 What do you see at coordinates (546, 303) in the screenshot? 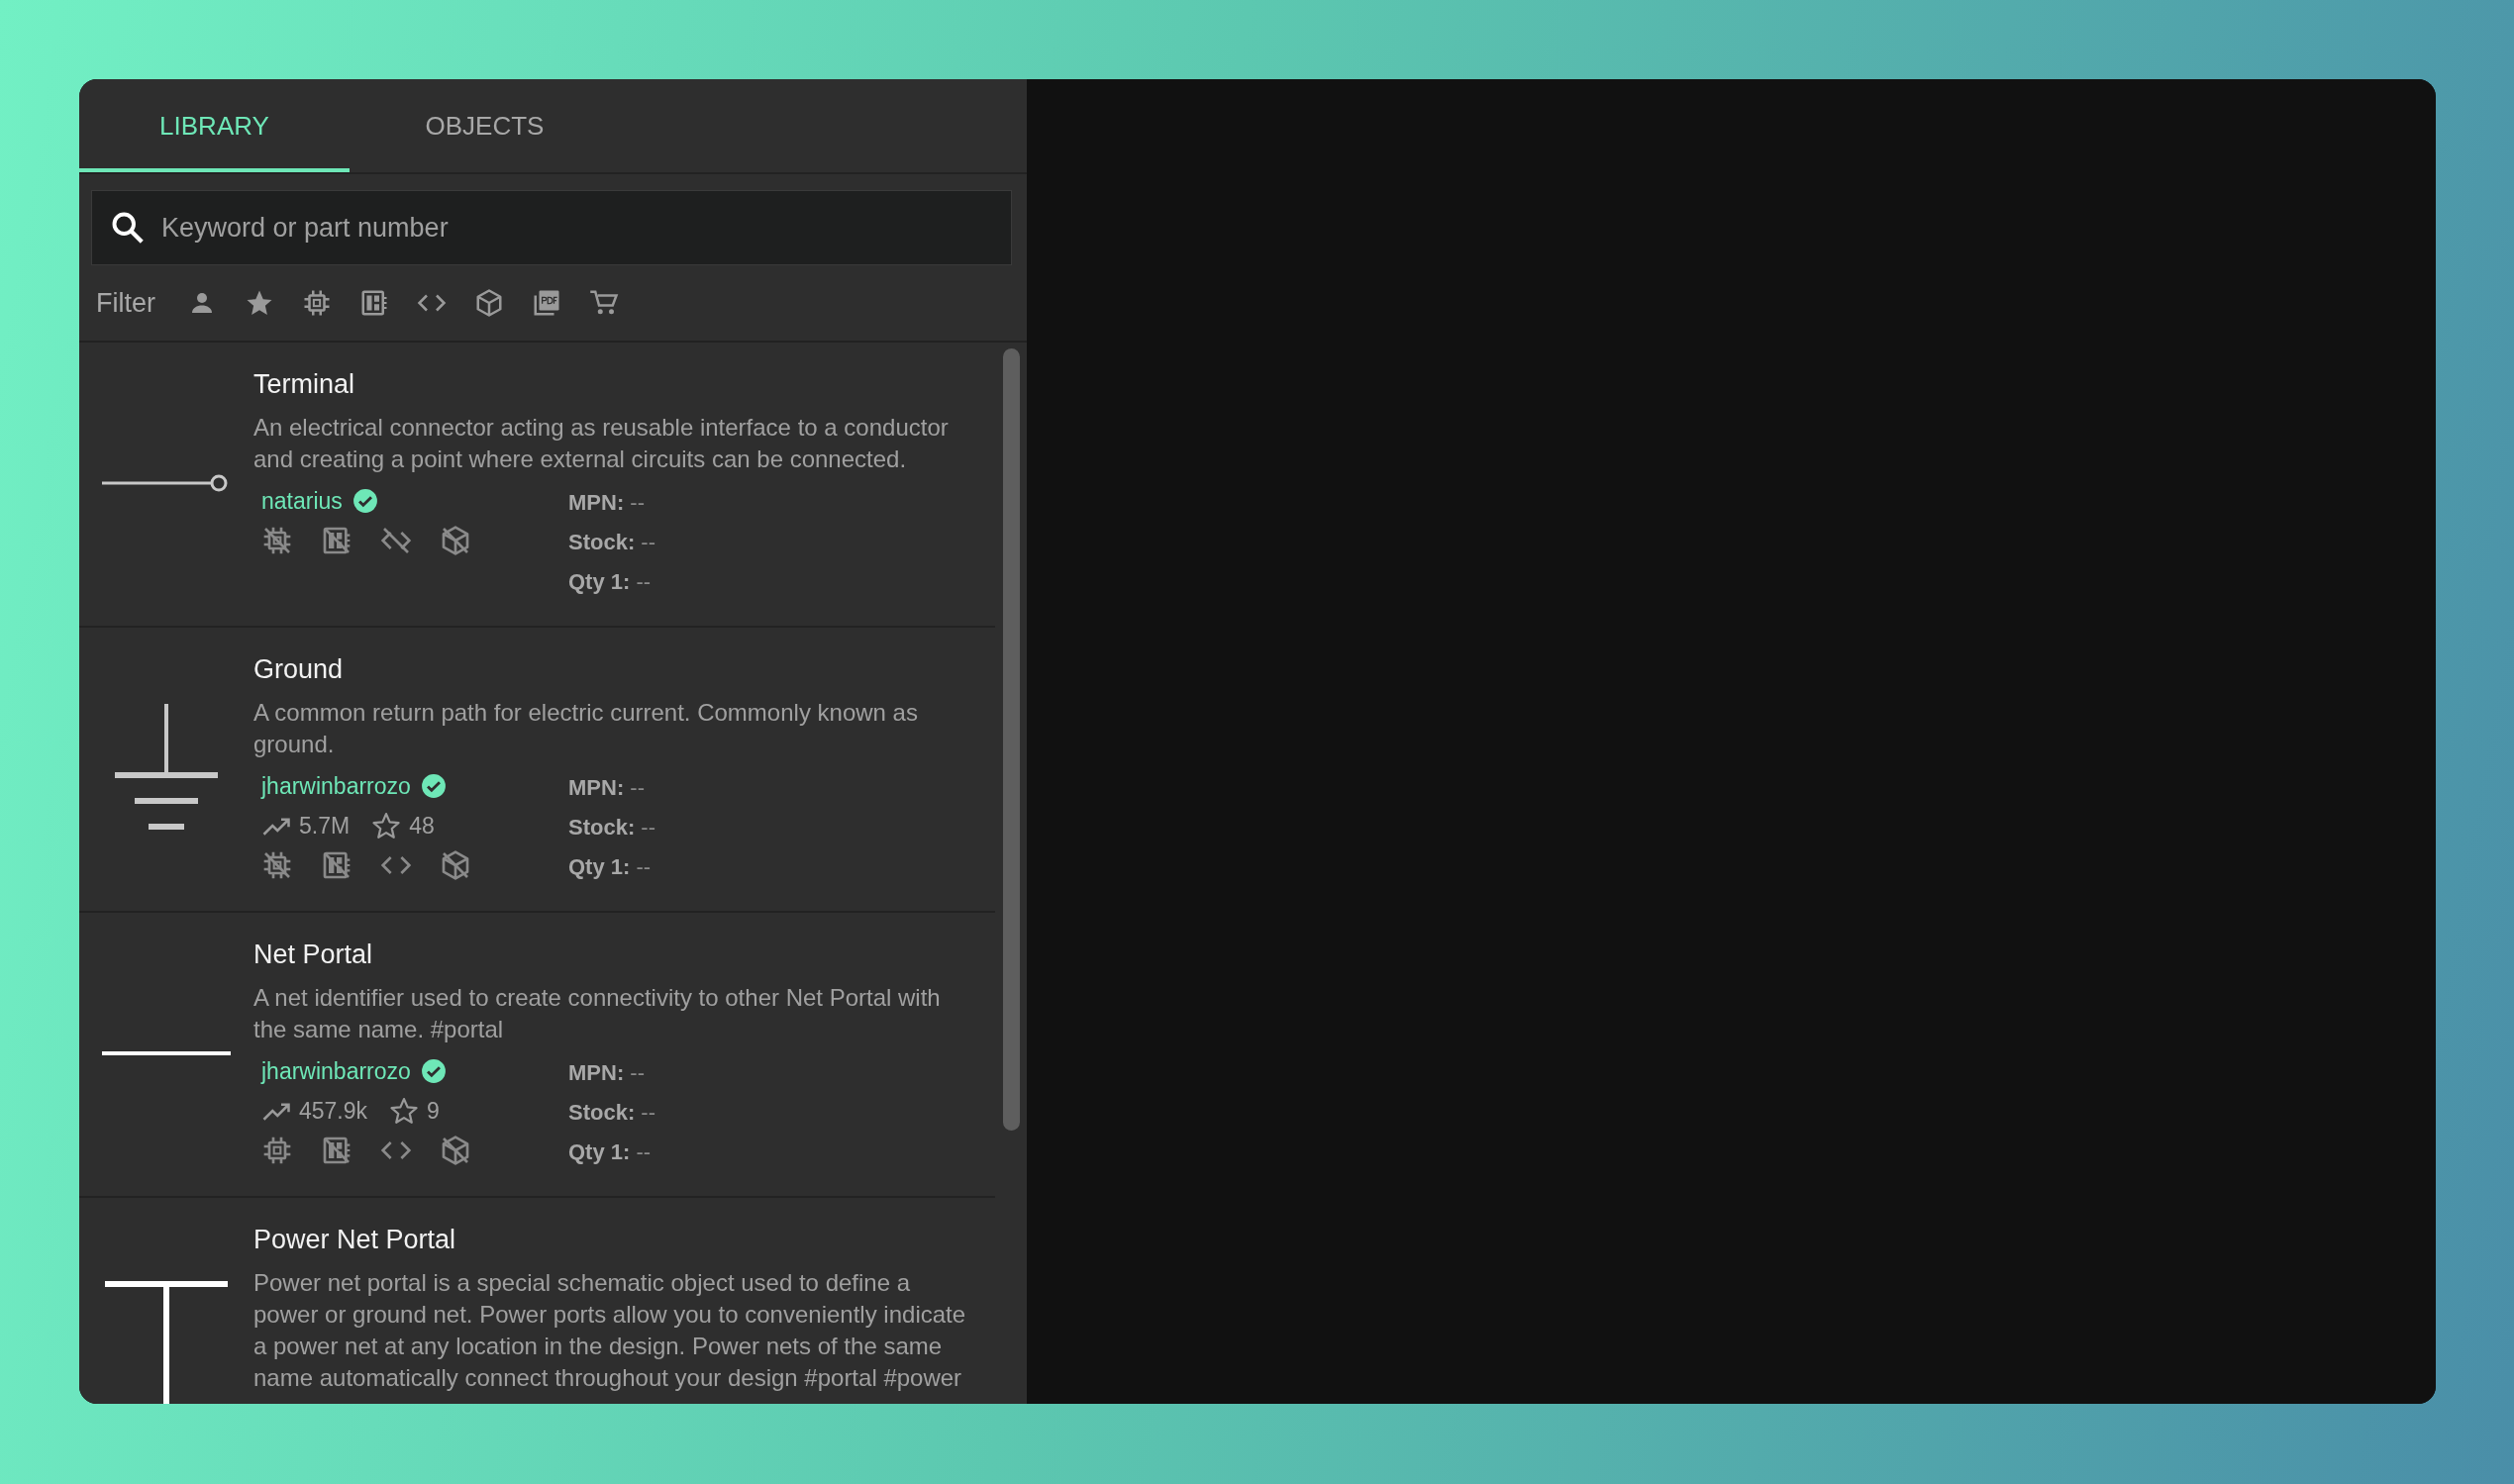
I see `pdf-icon` at bounding box center [546, 303].